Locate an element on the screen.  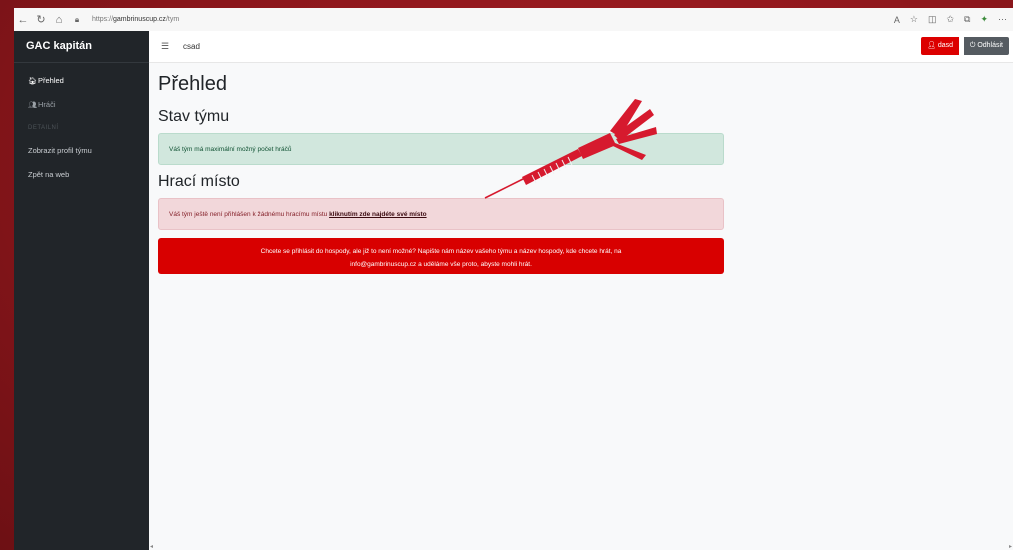
find-venue-link: kliknutím zde najdéte své místo is located at coordinates (378, 214).